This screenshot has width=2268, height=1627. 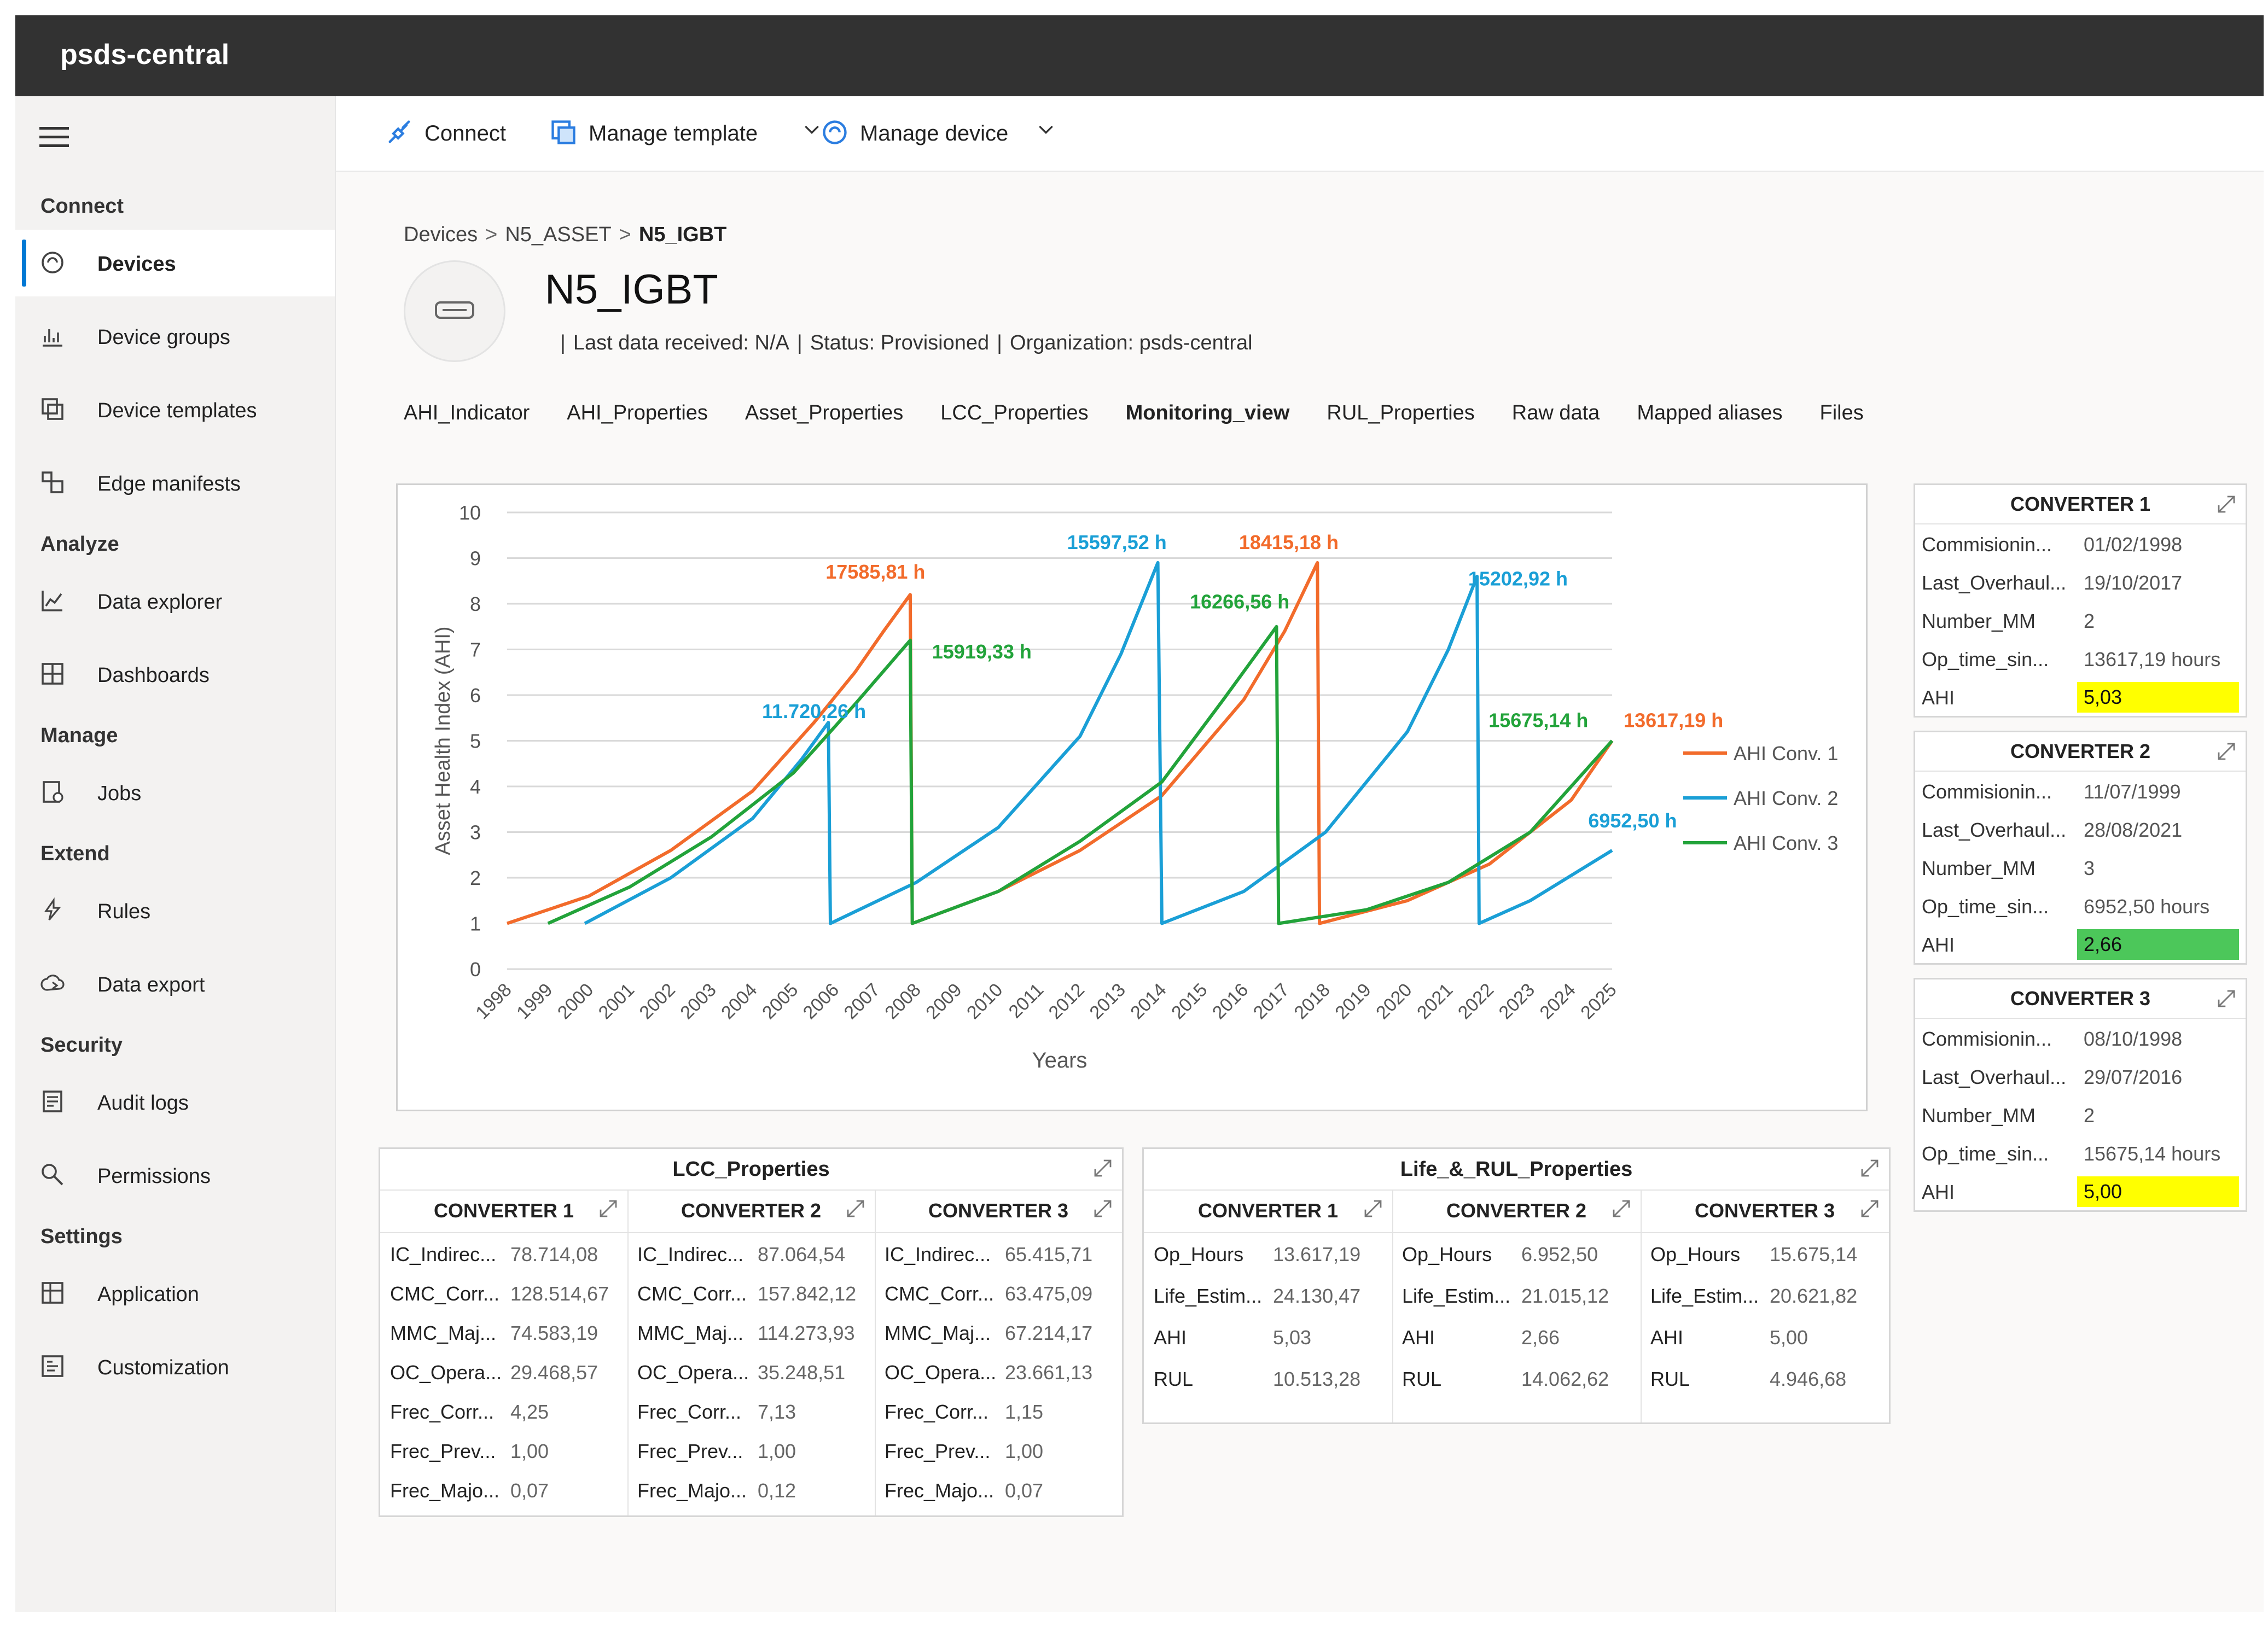 What do you see at coordinates (52, 1175) in the screenshot?
I see `permissions-icon` at bounding box center [52, 1175].